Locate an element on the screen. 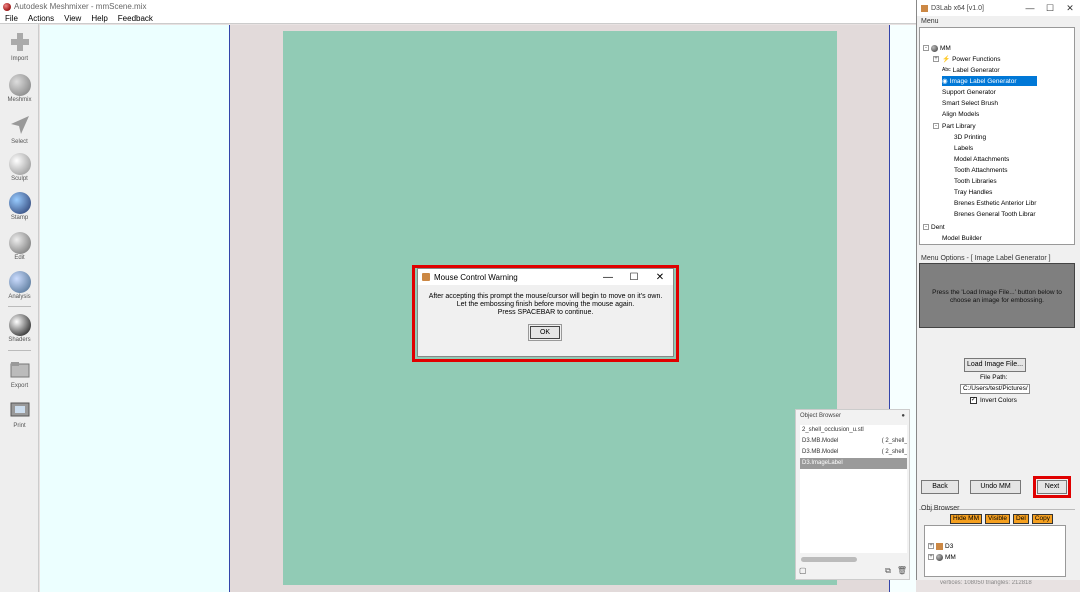  tool-select: Select is located at coordinates (19, 129).